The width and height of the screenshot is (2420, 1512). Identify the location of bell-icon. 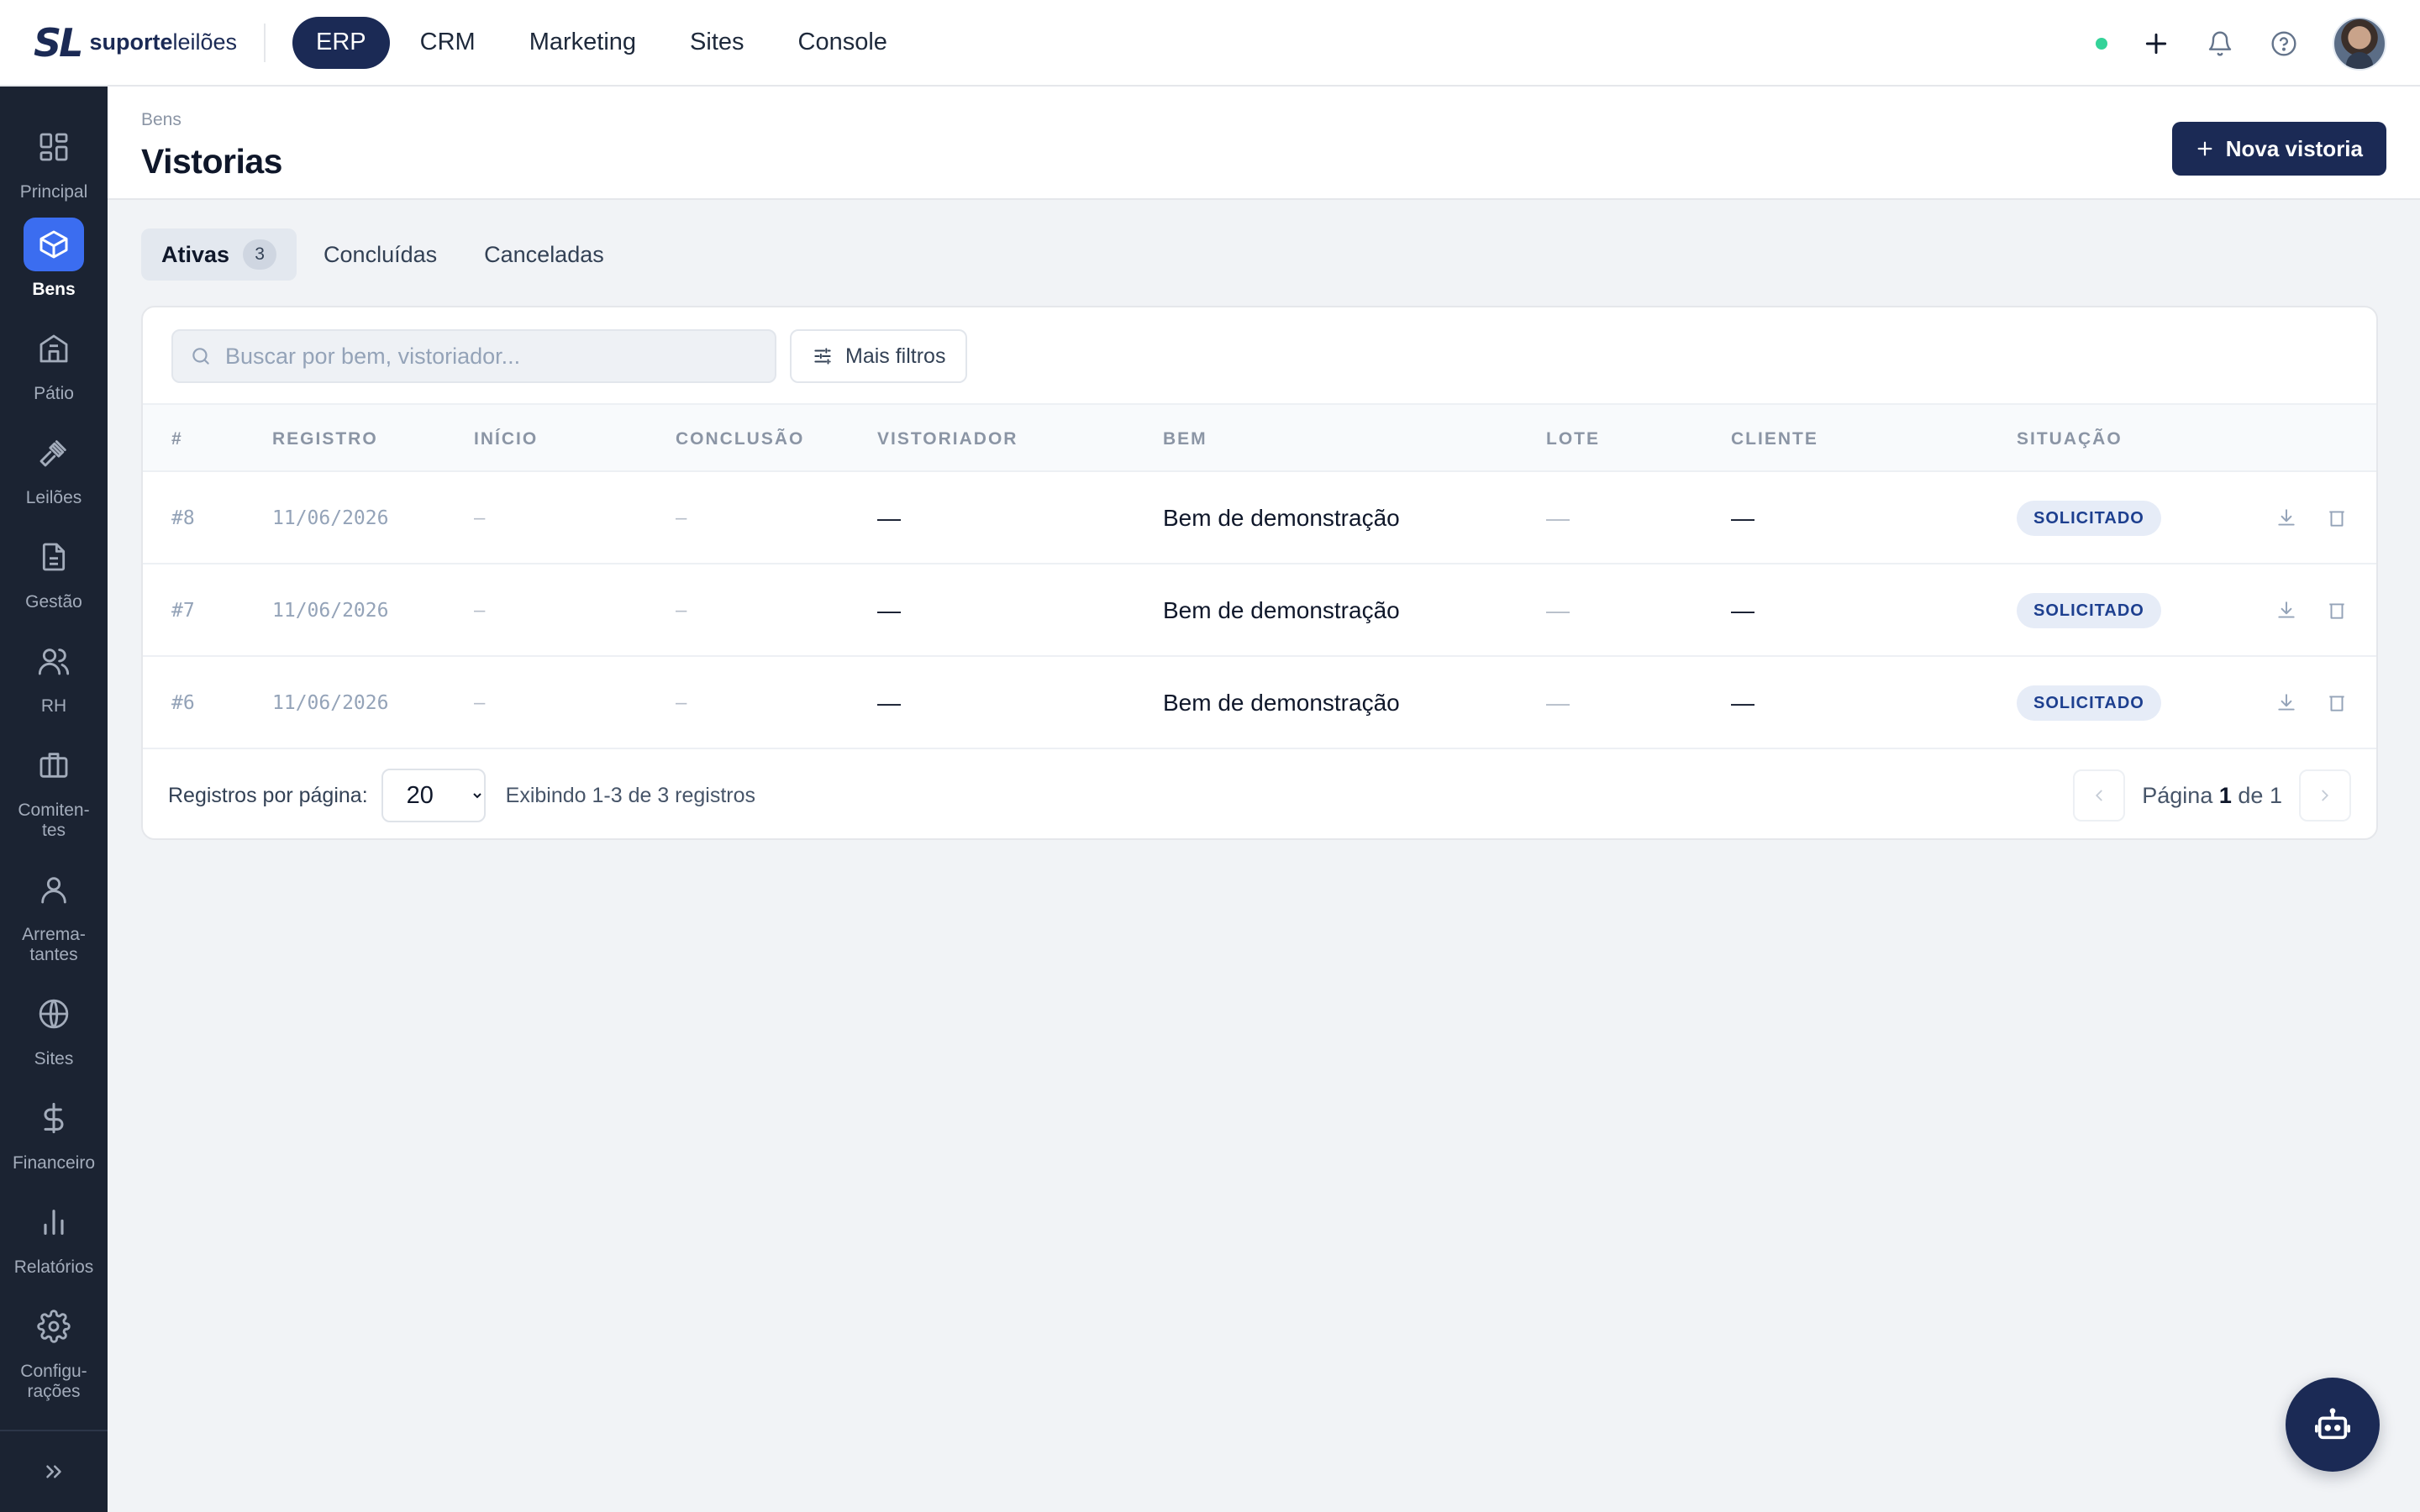
(2220, 44).